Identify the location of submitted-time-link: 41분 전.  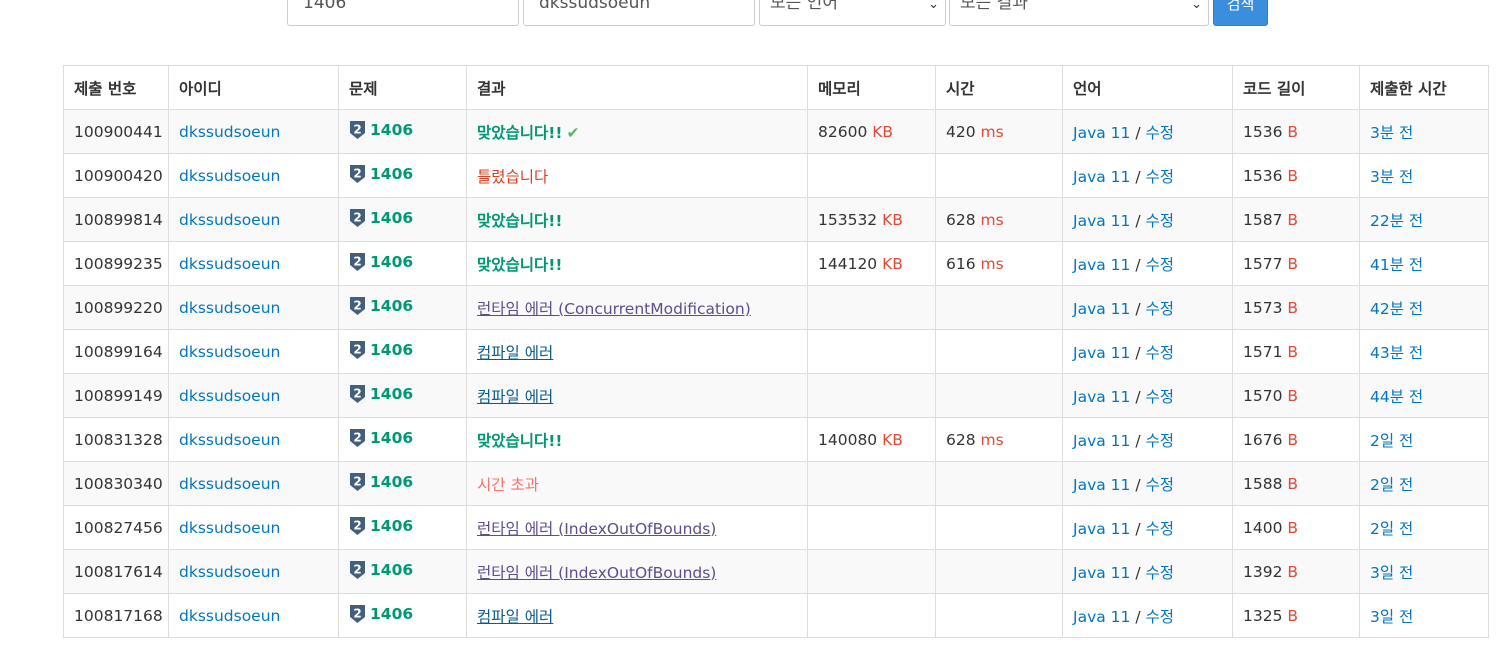
(1396, 265).